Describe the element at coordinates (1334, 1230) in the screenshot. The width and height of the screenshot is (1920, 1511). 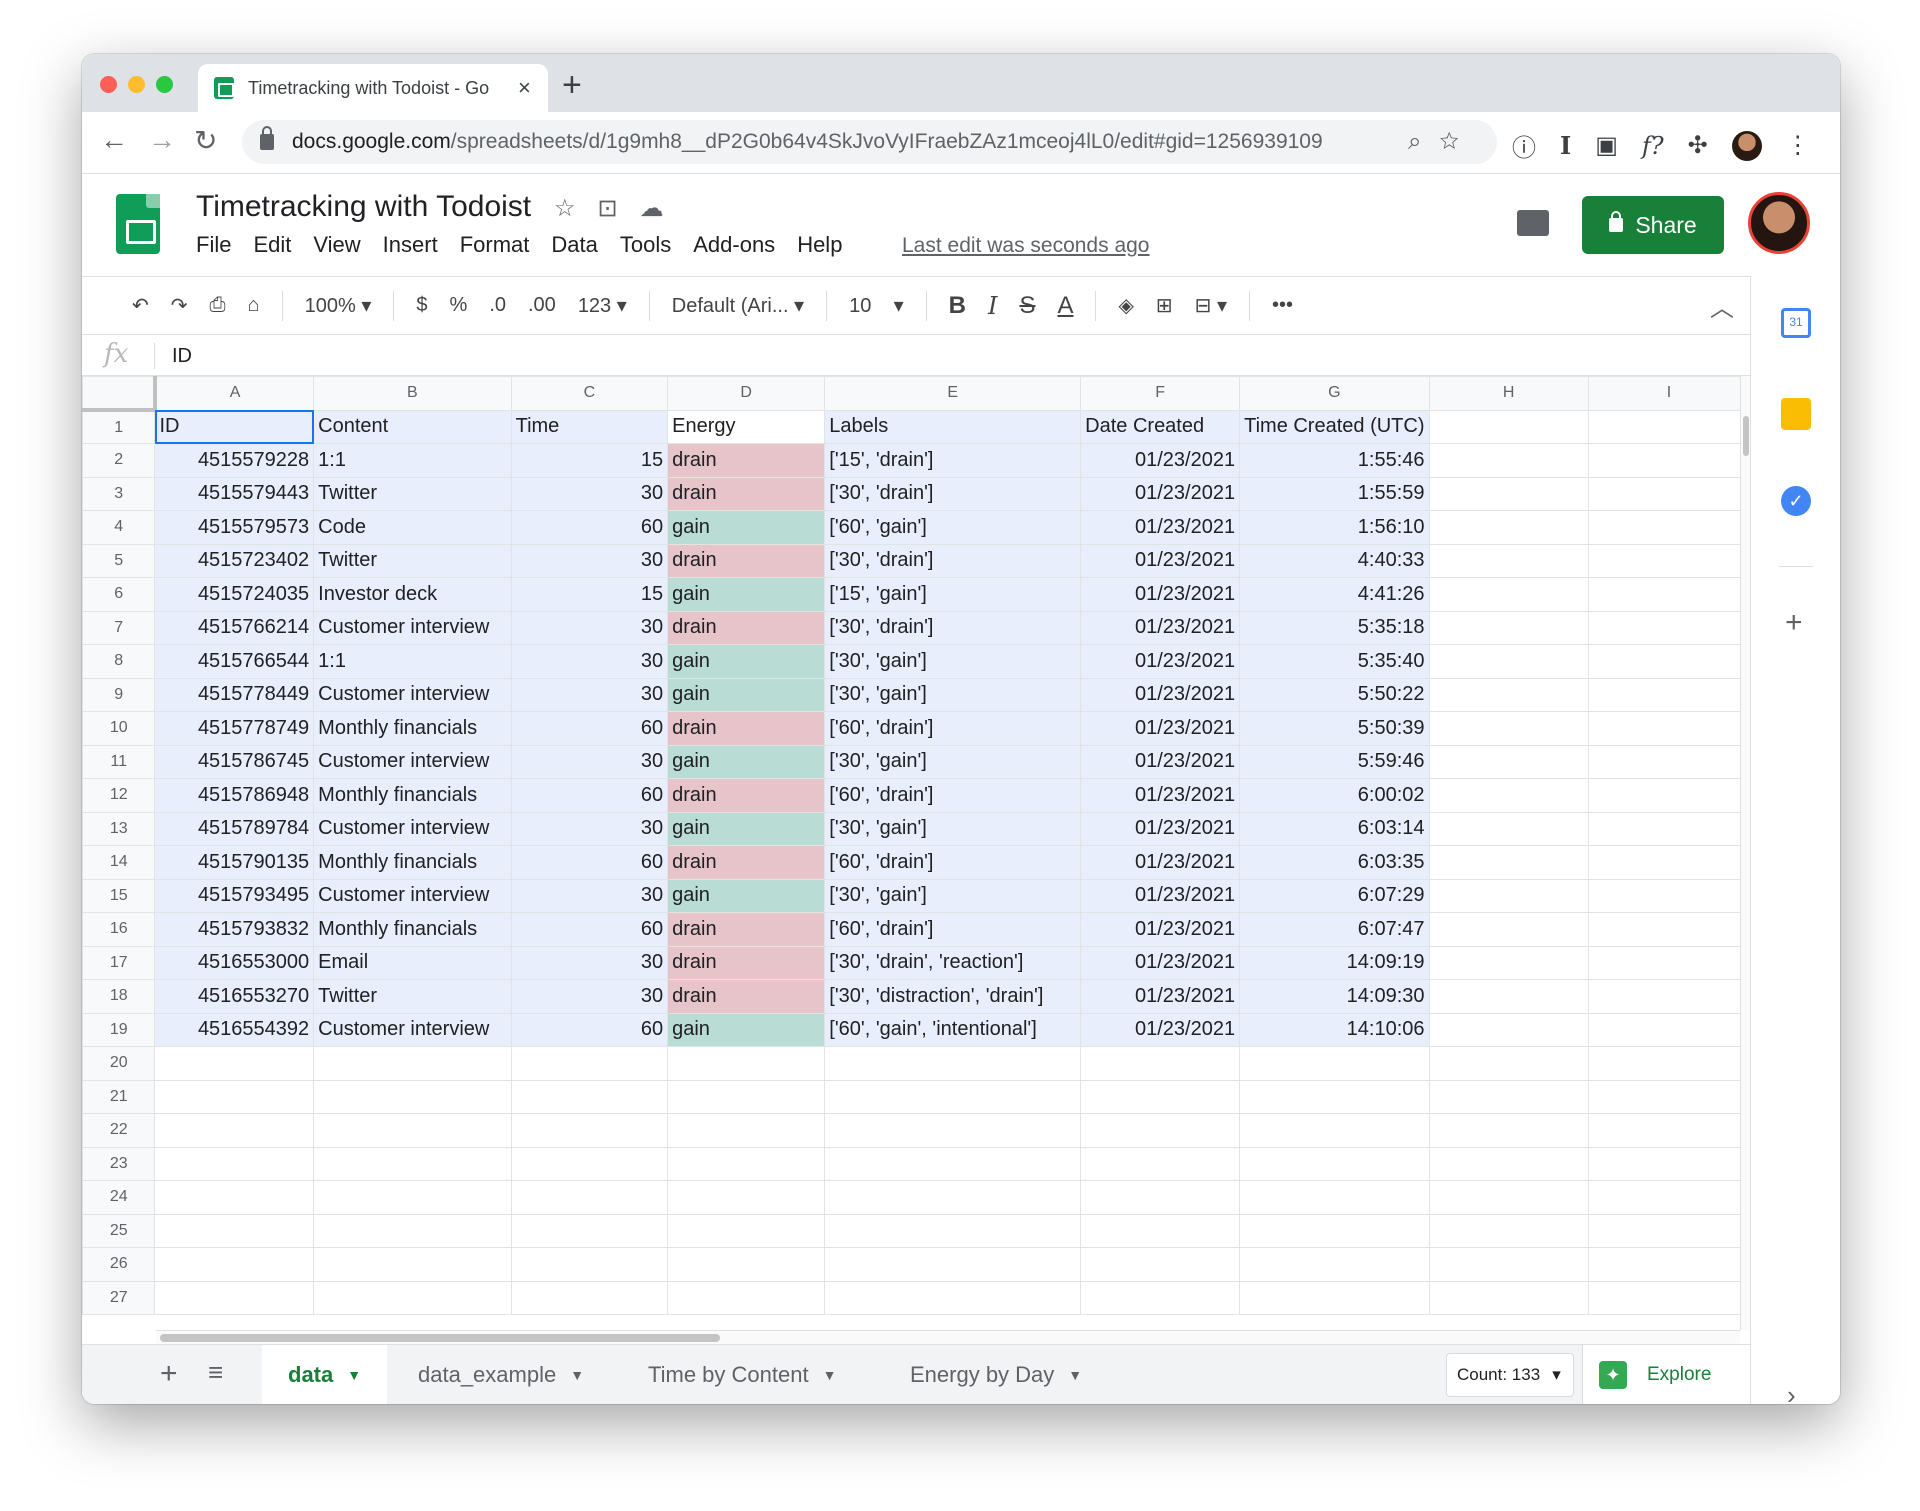
I see `cell-g25` at that location.